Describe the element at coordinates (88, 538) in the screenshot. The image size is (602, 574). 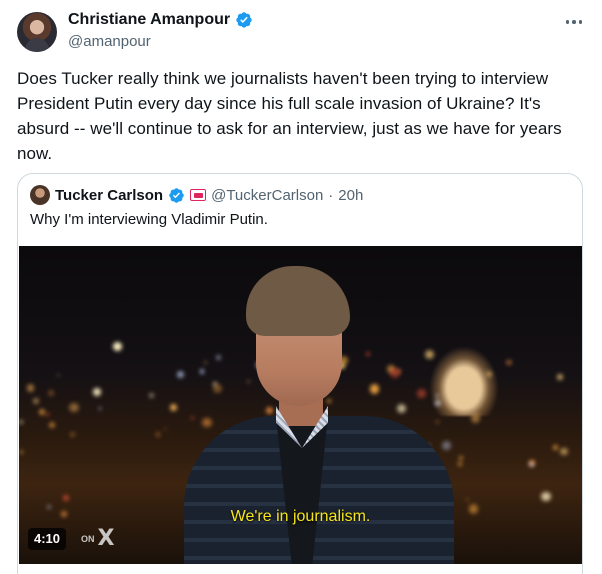
I see `watermark-on-text: ON` at that location.